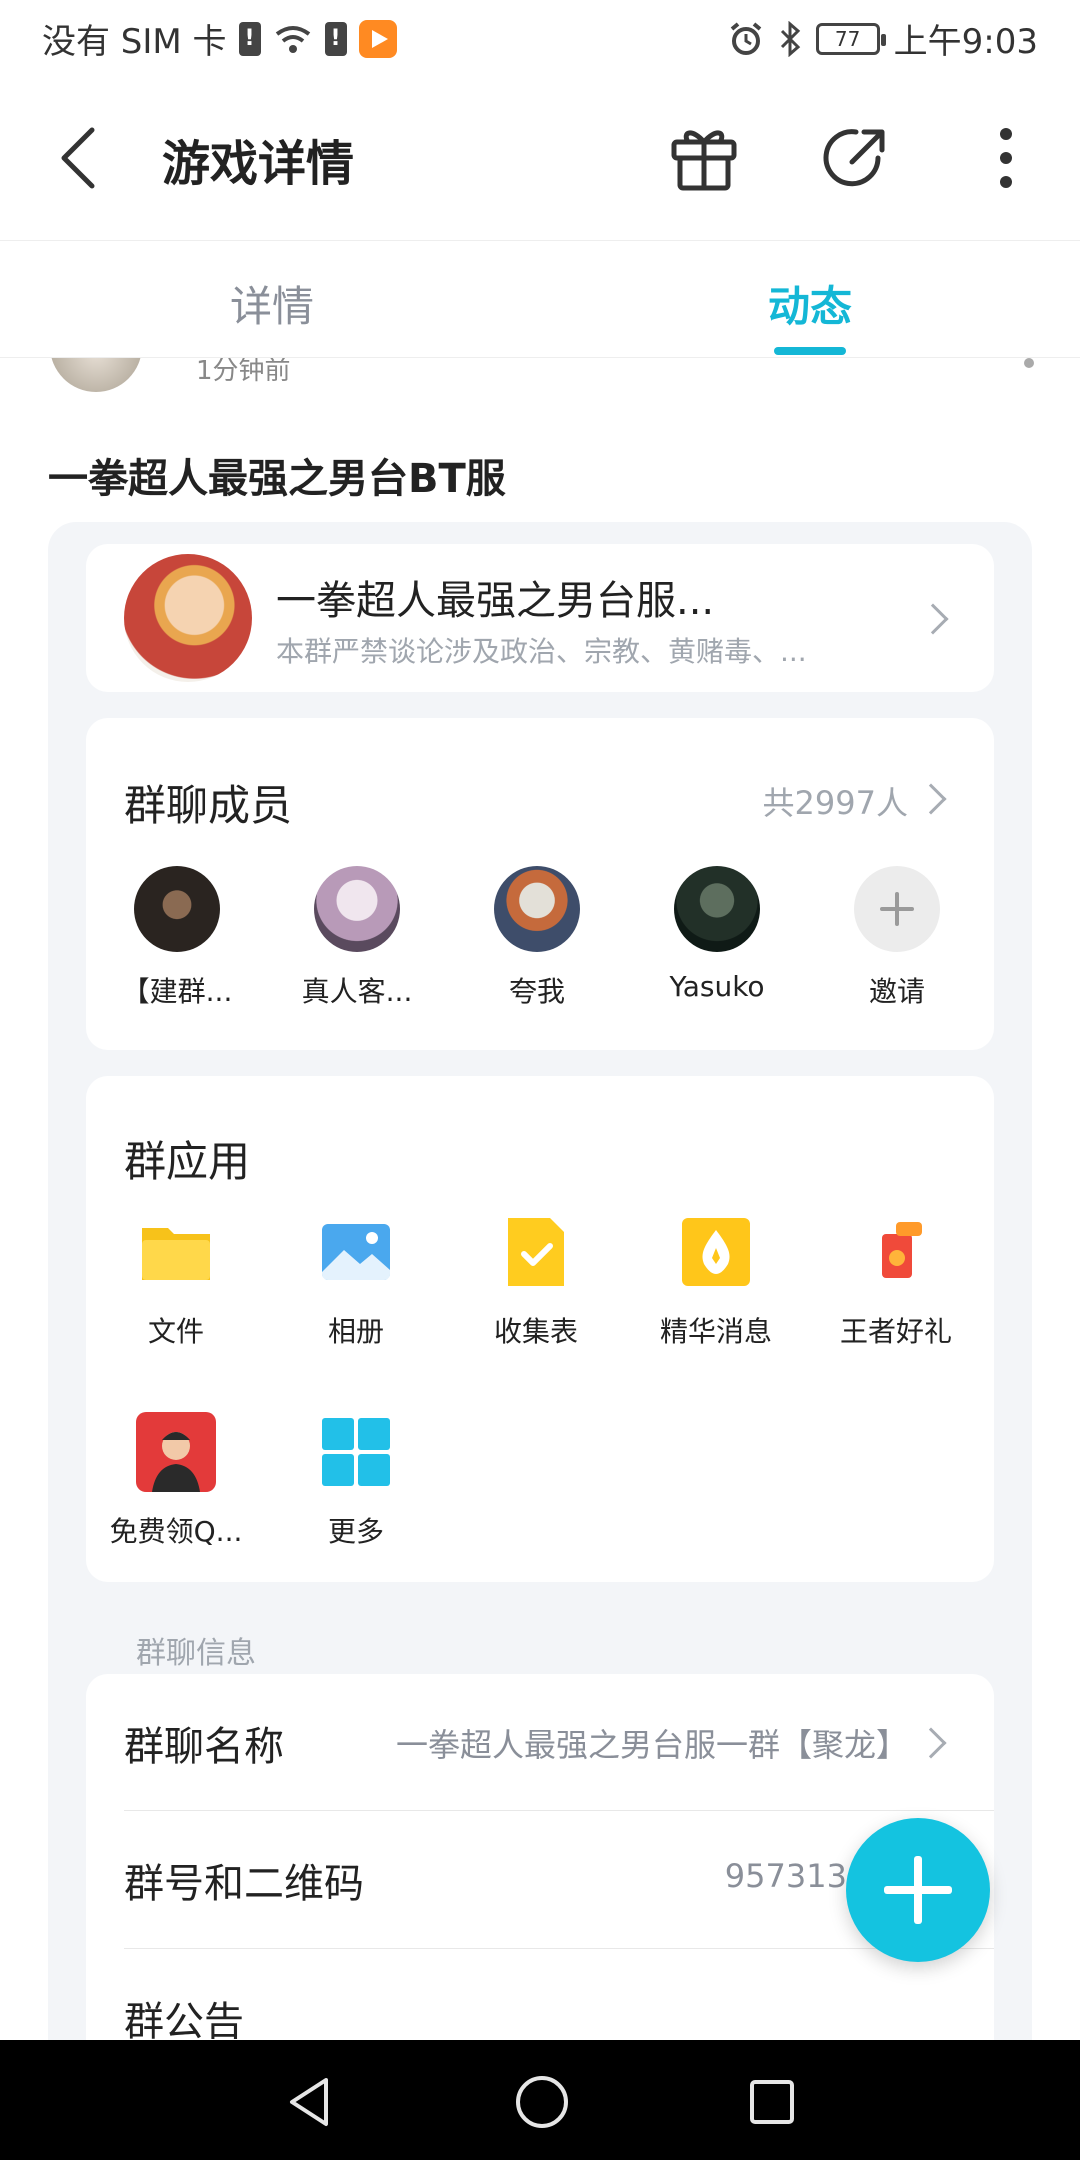 This screenshot has width=1080, height=2160. I want to click on app-label: 王者好礼, so click(895, 1331).